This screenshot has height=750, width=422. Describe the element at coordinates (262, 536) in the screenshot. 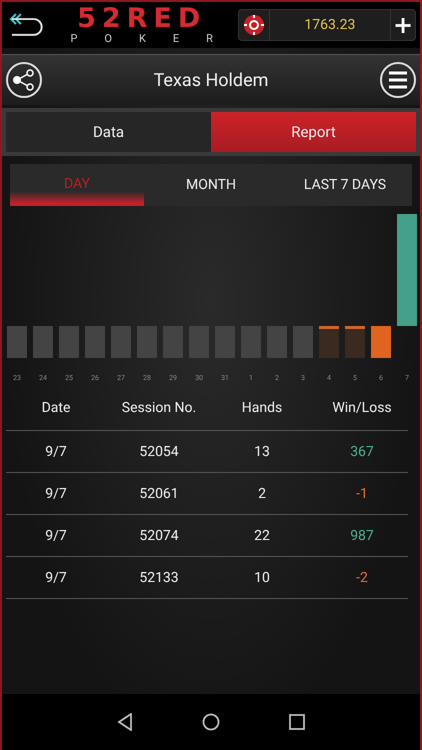

I see `table-cell-text: 22` at that location.